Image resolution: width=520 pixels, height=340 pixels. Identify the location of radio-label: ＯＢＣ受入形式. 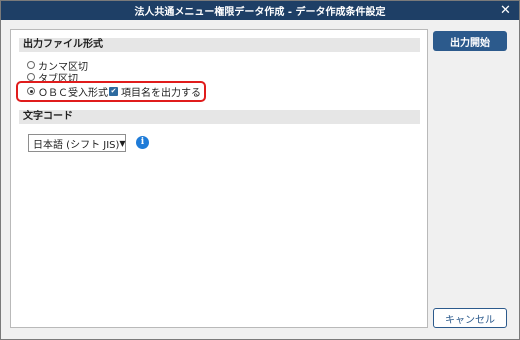
(73, 93).